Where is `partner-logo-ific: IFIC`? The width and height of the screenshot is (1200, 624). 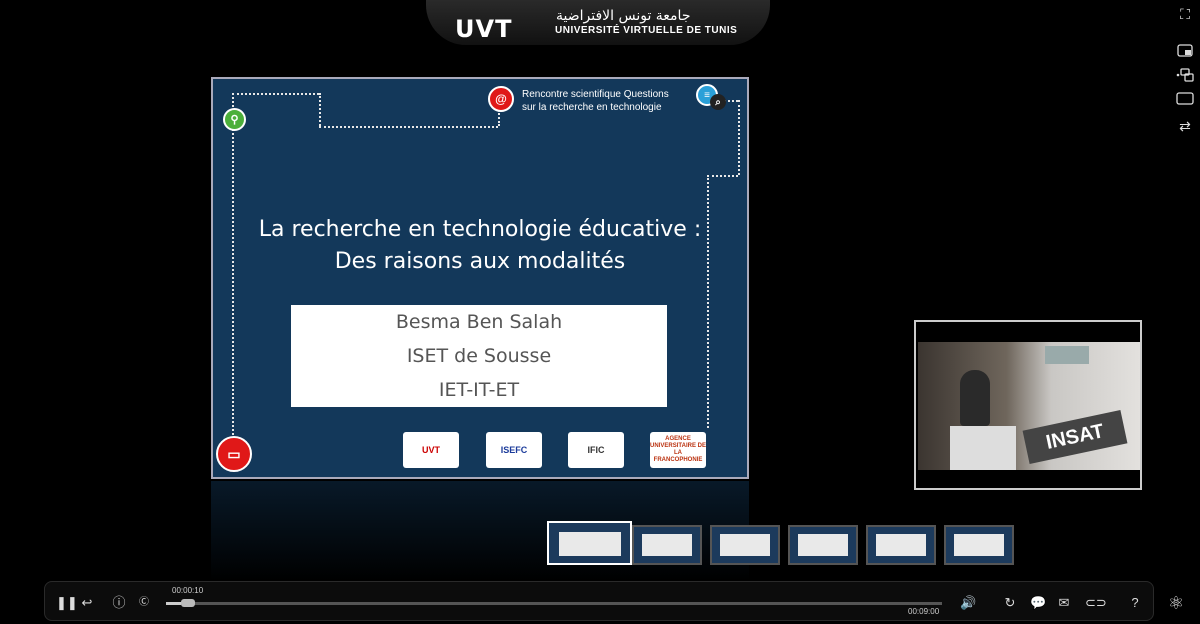 partner-logo-ific: IFIC is located at coordinates (596, 450).